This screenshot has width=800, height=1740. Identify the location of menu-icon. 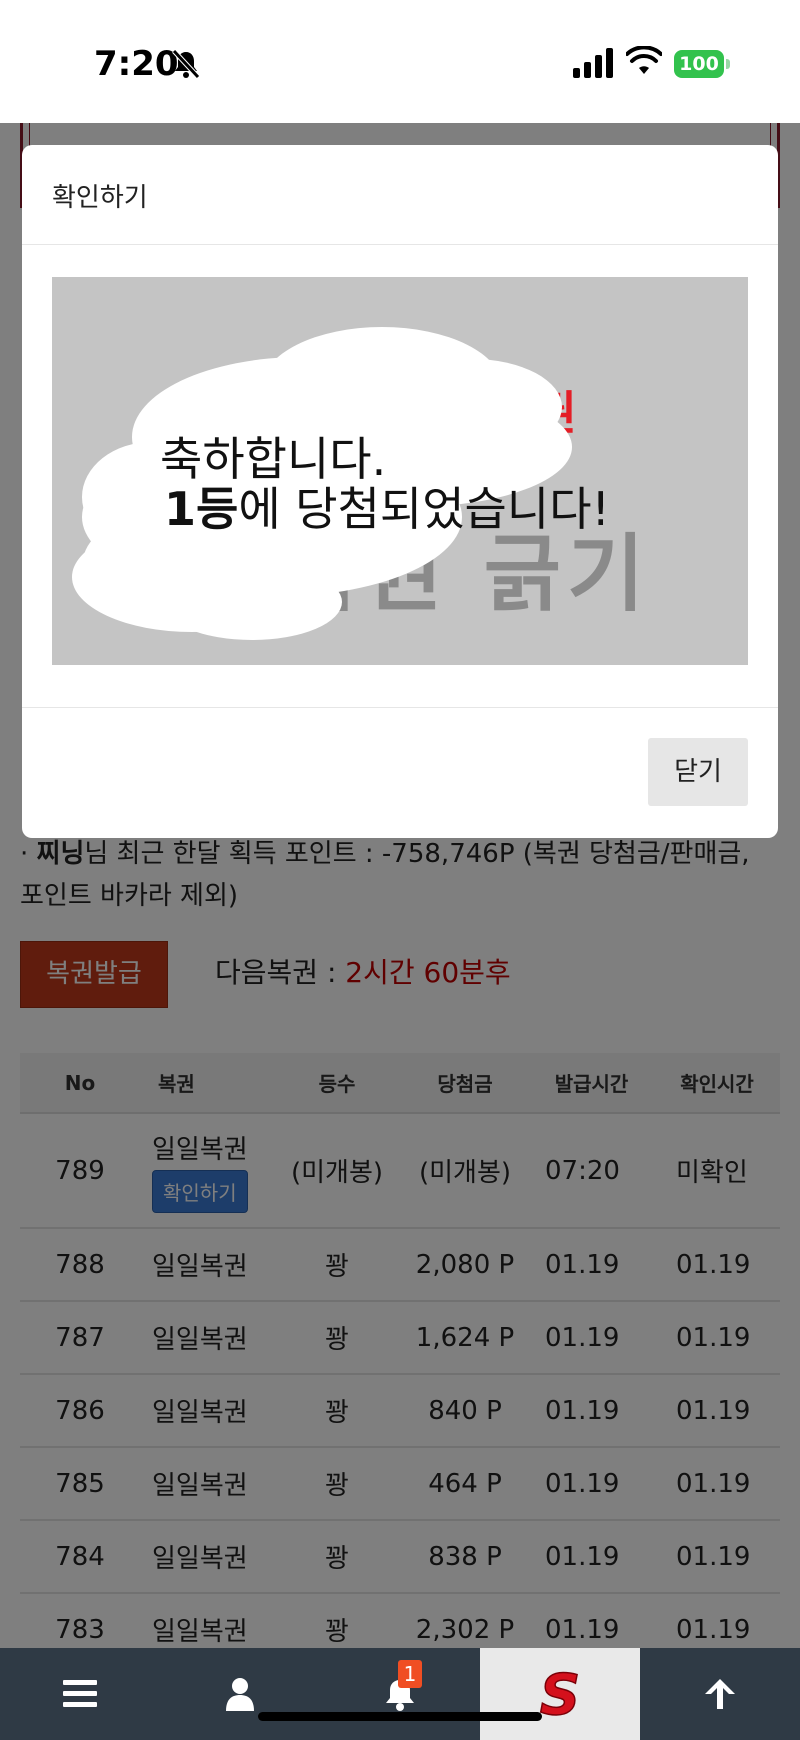
(80, 1693).